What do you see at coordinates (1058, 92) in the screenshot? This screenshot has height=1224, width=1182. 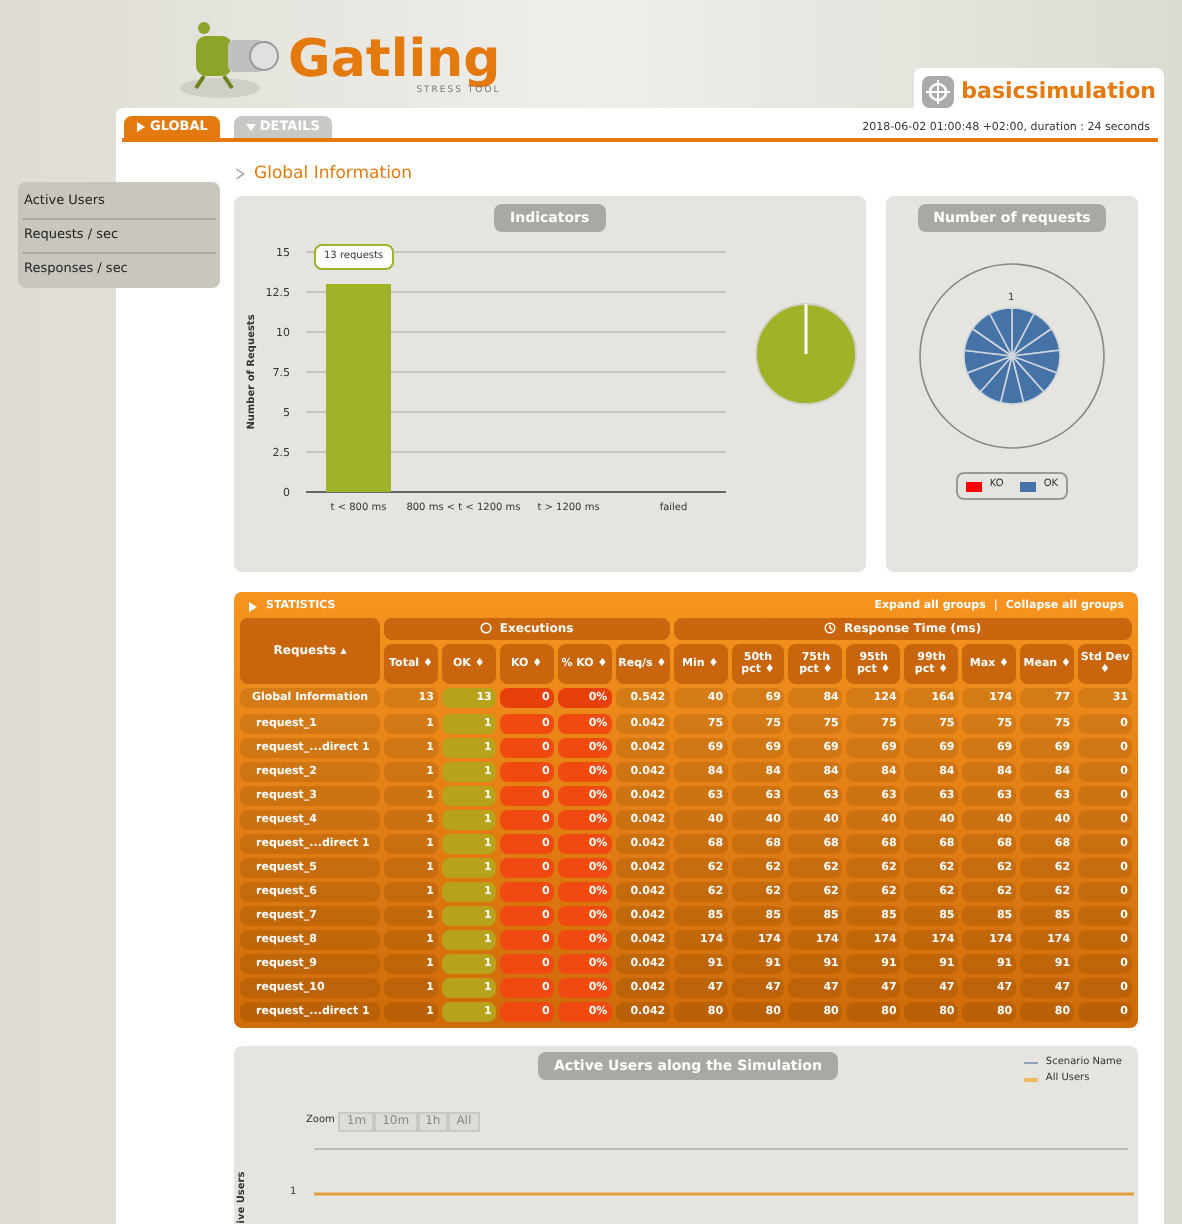 I see `simulation-name: basicsimulation` at bounding box center [1058, 92].